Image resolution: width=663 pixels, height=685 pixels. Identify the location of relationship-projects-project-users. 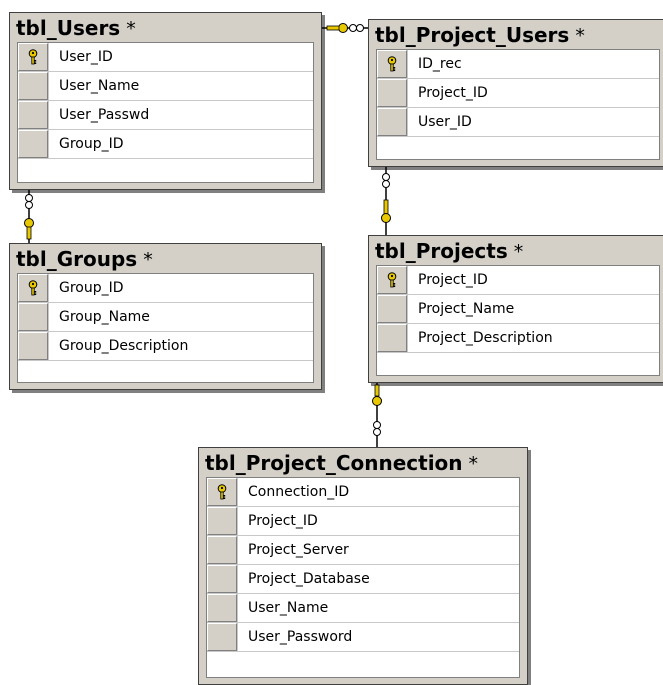
(386, 201).